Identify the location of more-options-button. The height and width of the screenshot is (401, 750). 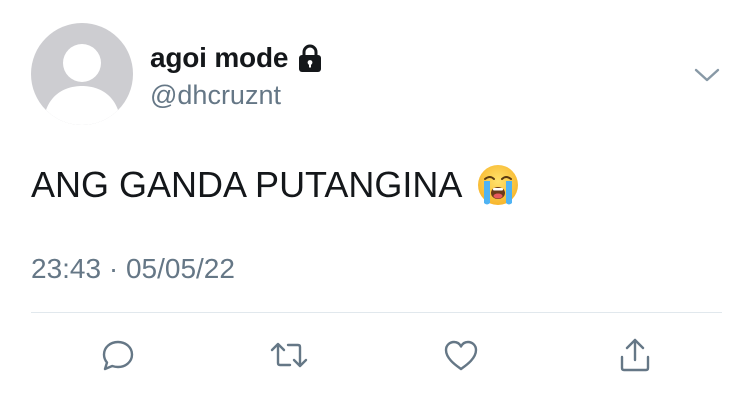
(707, 75).